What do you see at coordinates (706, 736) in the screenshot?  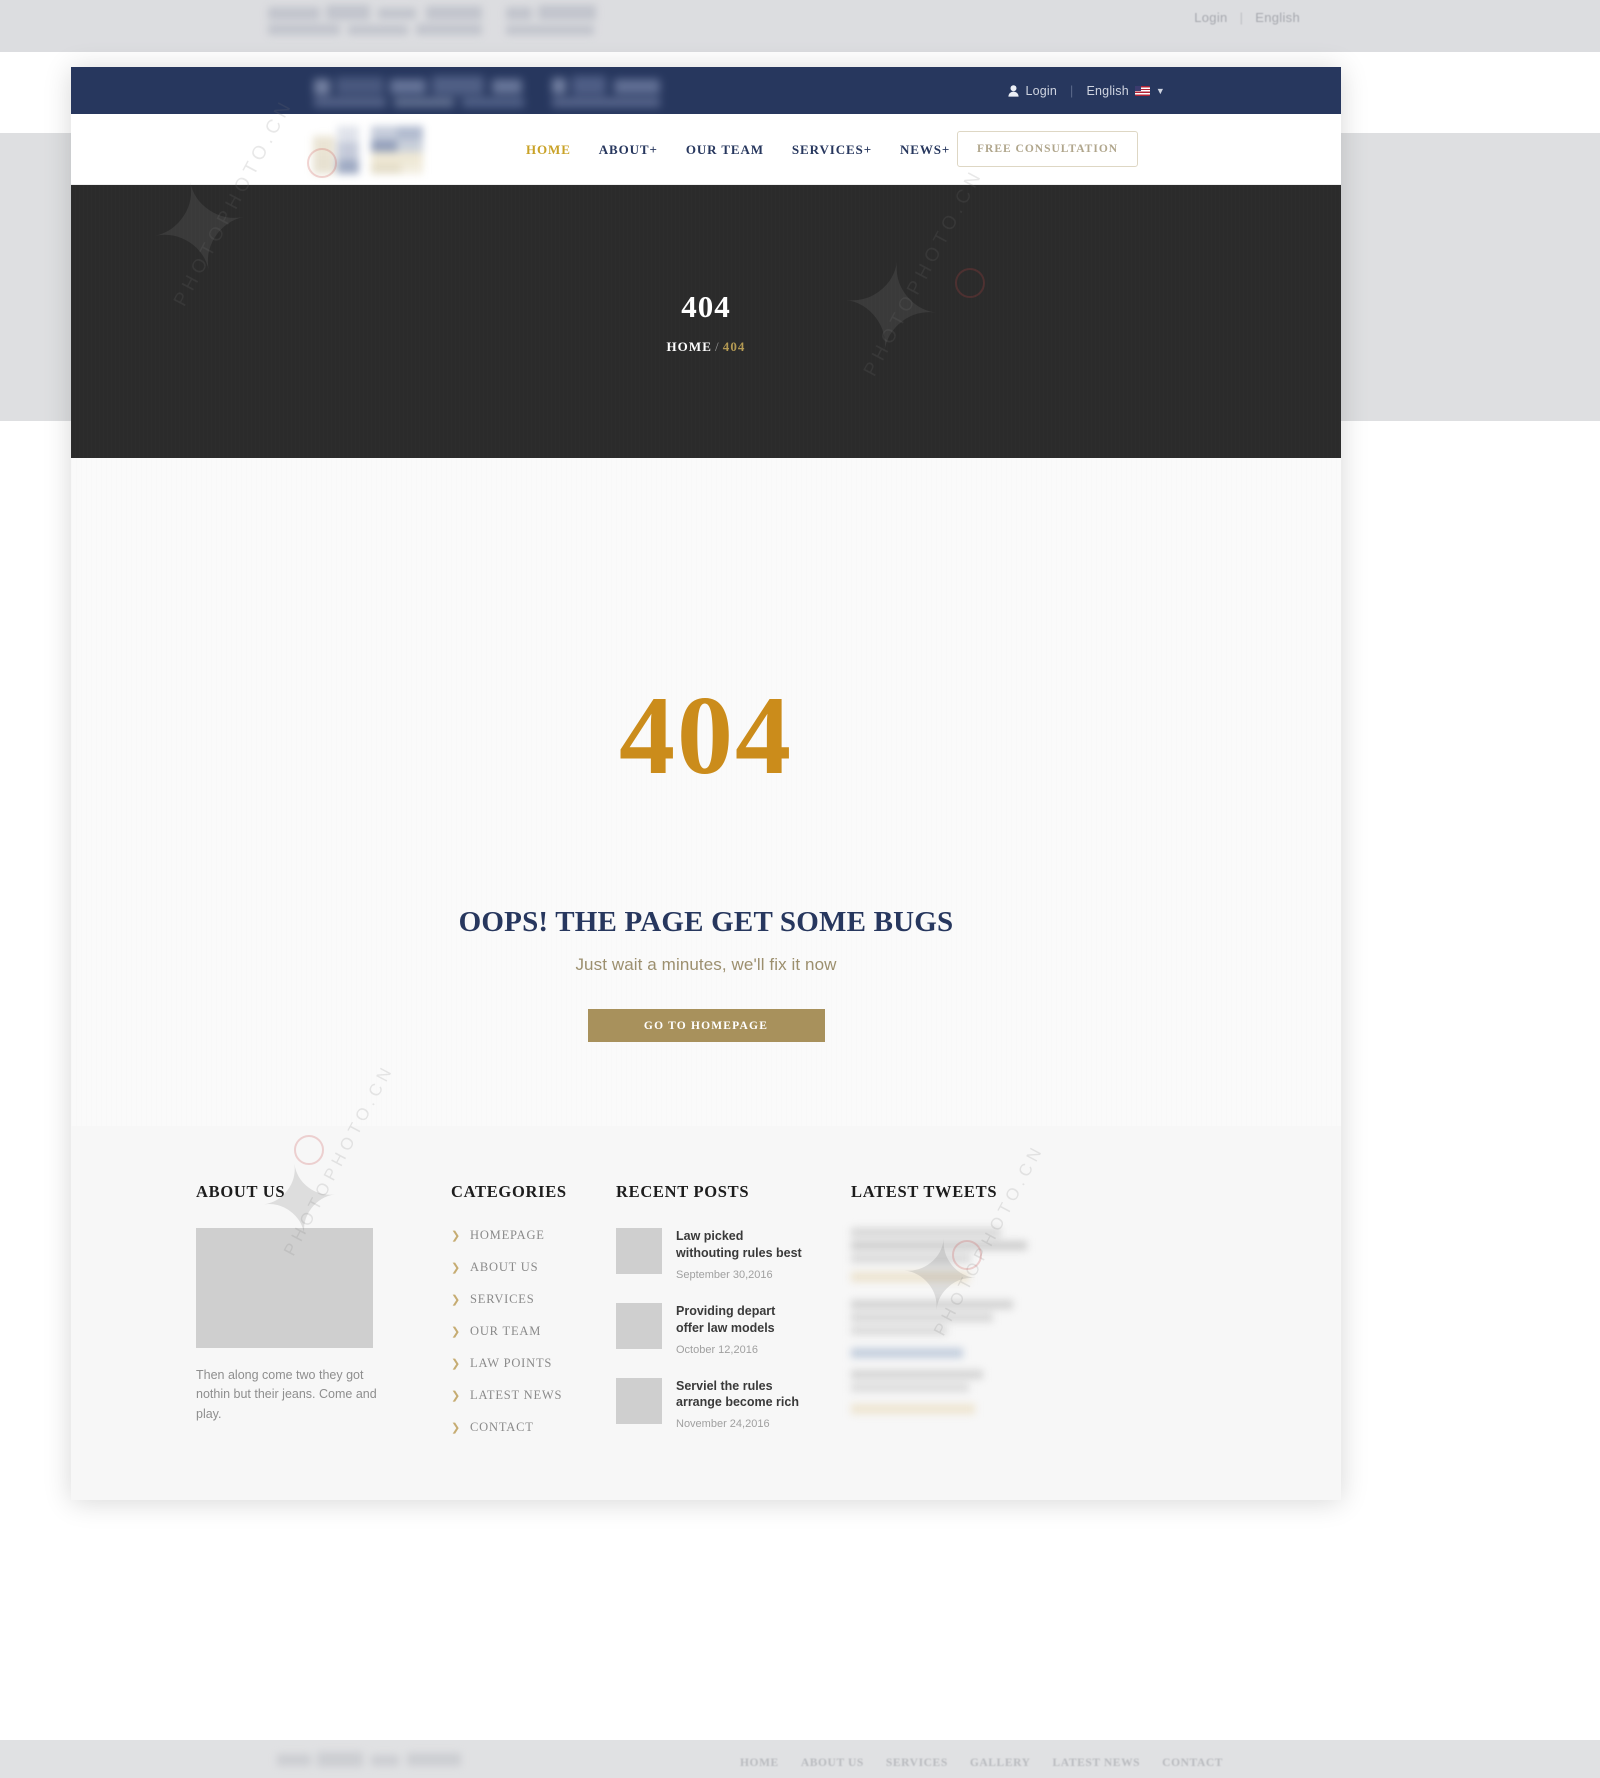 I see `error-code: 404` at bounding box center [706, 736].